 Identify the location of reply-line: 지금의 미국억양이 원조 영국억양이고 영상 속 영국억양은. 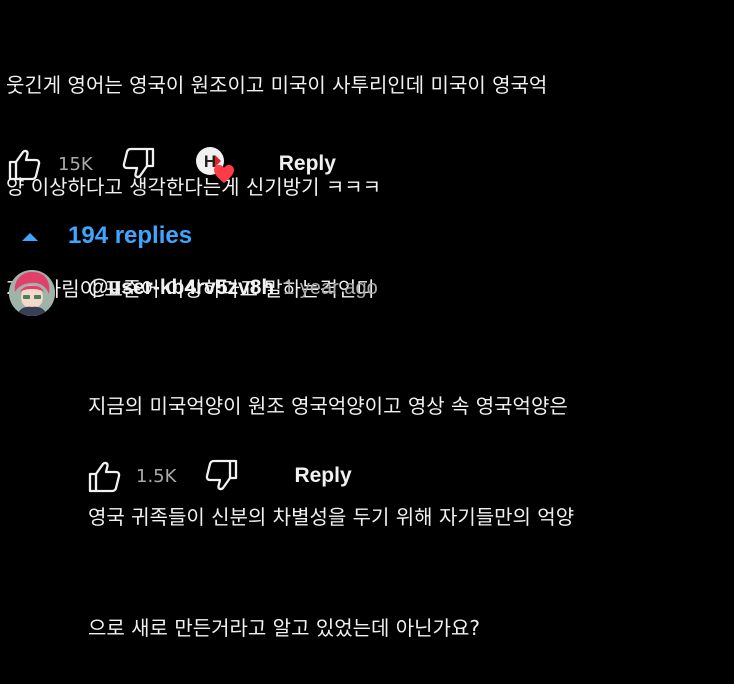
(328, 406).